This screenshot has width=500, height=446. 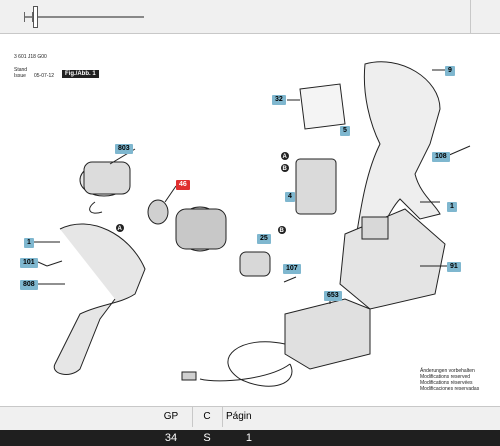 What do you see at coordinates (333, 296) in the screenshot?
I see `part-label: 653` at bounding box center [333, 296].